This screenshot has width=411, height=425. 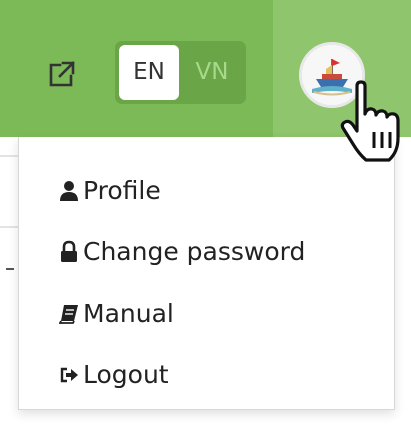 I want to click on book-icon, so click(x=68, y=314).